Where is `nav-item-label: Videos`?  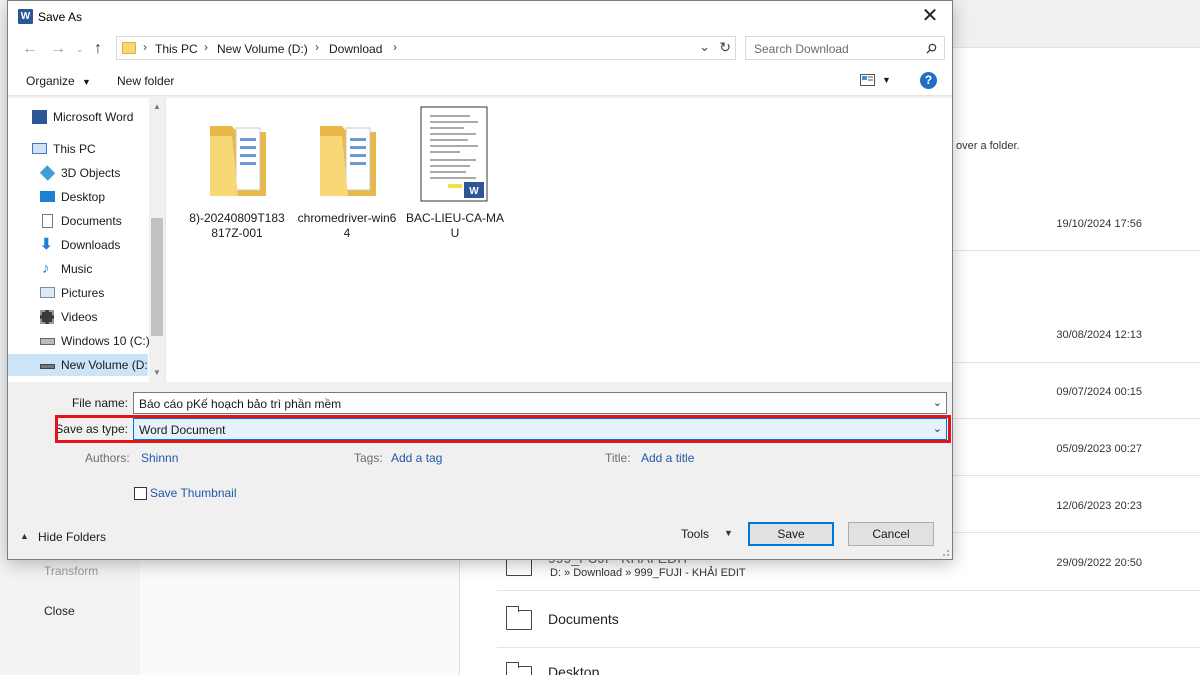 nav-item-label: Videos is located at coordinates (79, 317).